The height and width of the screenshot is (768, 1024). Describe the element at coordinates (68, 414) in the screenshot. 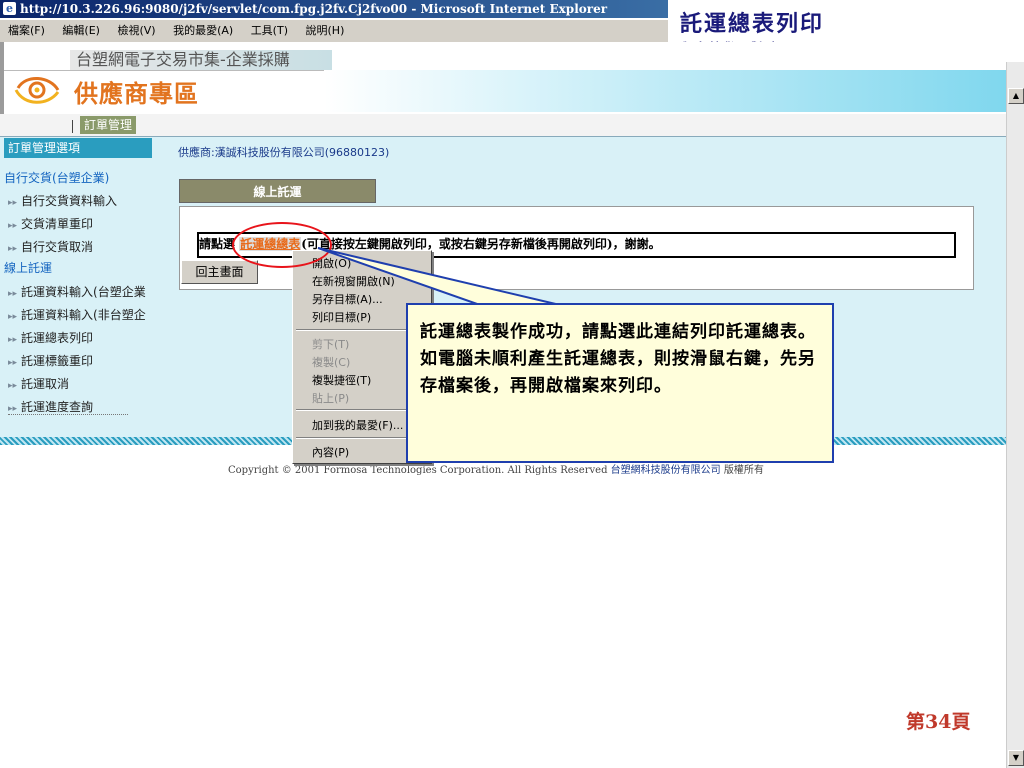

I see `sidebar-divider` at that location.